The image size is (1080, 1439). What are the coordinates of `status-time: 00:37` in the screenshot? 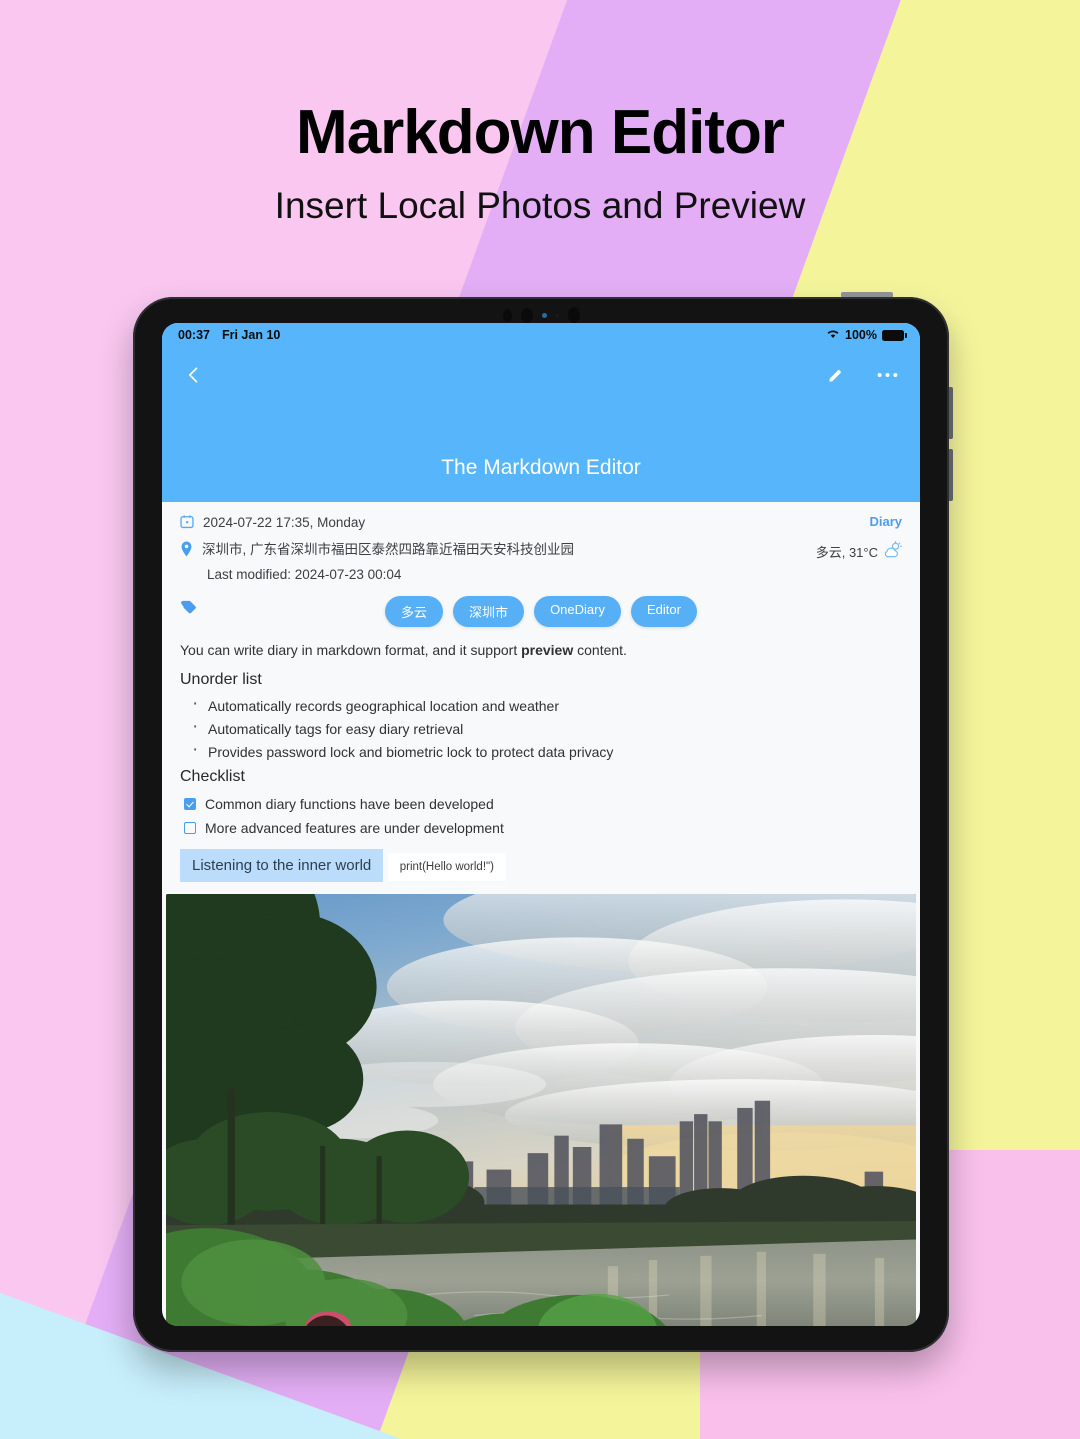 It's located at (194, 335).